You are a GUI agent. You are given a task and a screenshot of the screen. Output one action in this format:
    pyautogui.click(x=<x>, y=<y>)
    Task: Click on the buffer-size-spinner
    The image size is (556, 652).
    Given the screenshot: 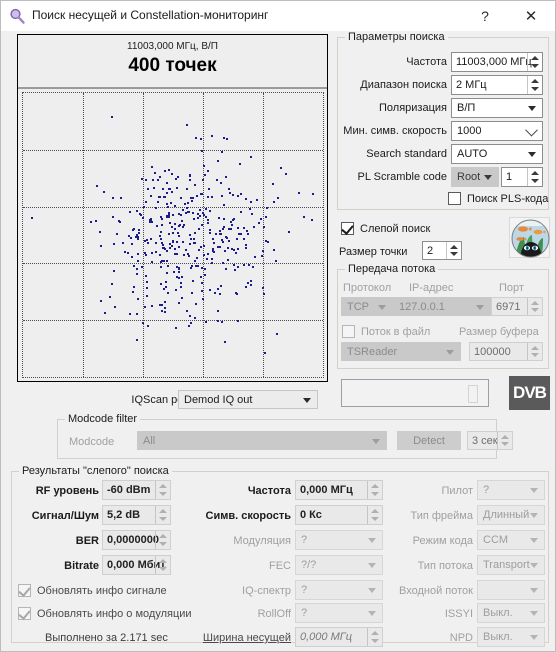 What is the action you would take?
    pyautogui.click(x=534, y=351)
    